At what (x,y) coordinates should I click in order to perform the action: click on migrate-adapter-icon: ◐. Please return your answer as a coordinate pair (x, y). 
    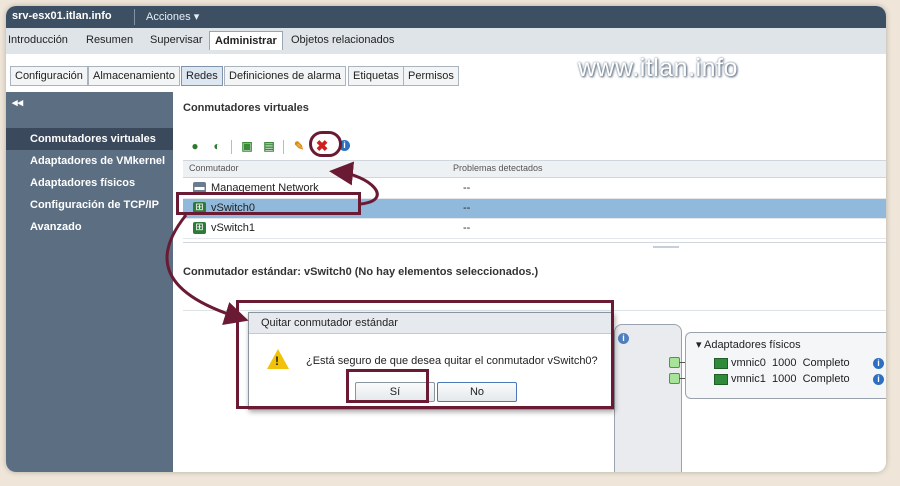
    Looking at the image, I should click on (217, 146).